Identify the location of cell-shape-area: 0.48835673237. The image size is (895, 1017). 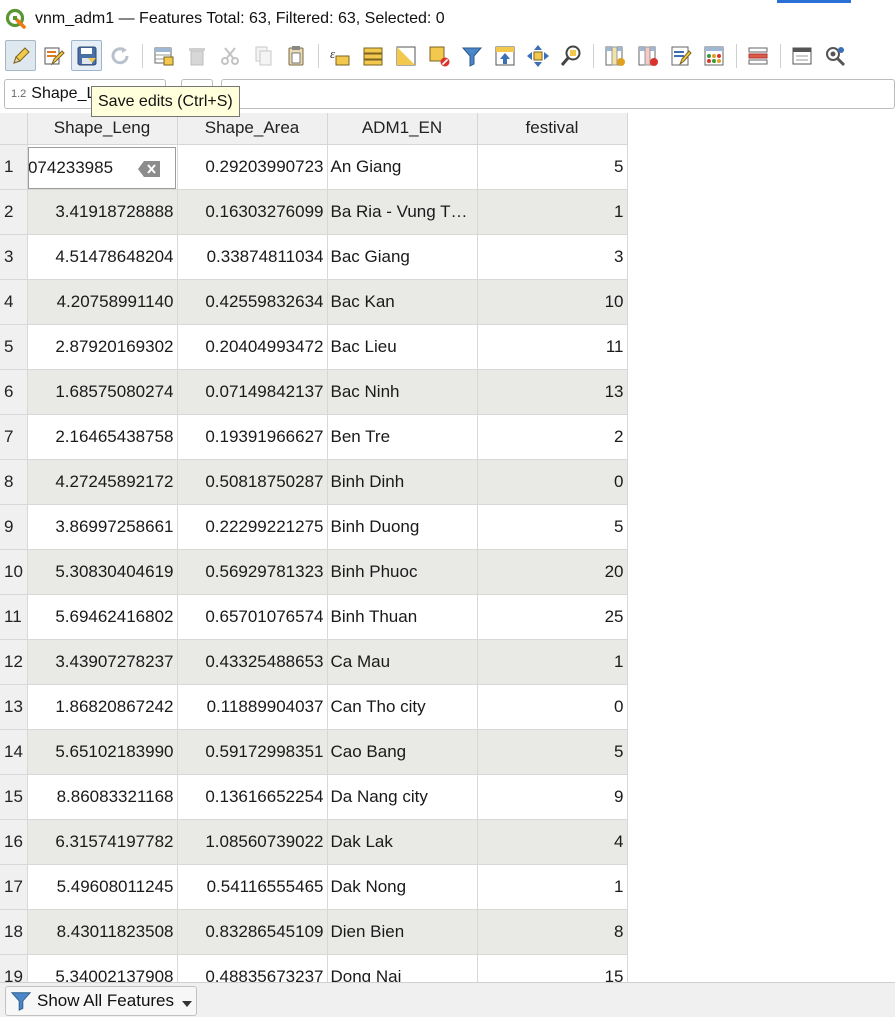
(252, 968).